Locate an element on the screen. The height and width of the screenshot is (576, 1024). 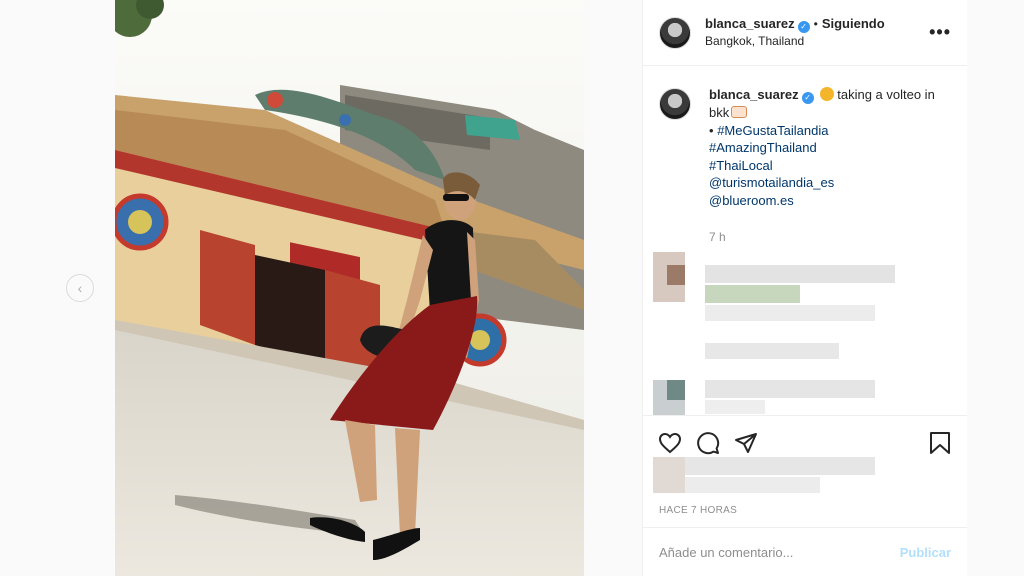
comment-bar: Publicar is located at coordinates (805, 551).